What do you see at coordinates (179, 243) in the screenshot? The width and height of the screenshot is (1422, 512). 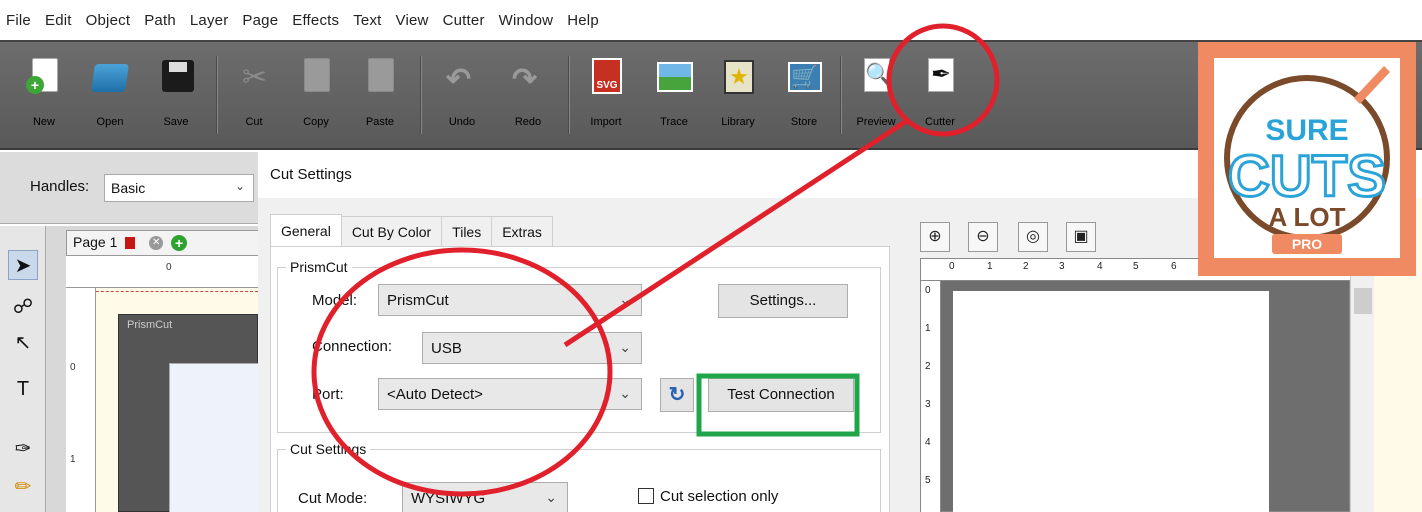 I see `add-page-icon: +` at bounding box center [179, 243].